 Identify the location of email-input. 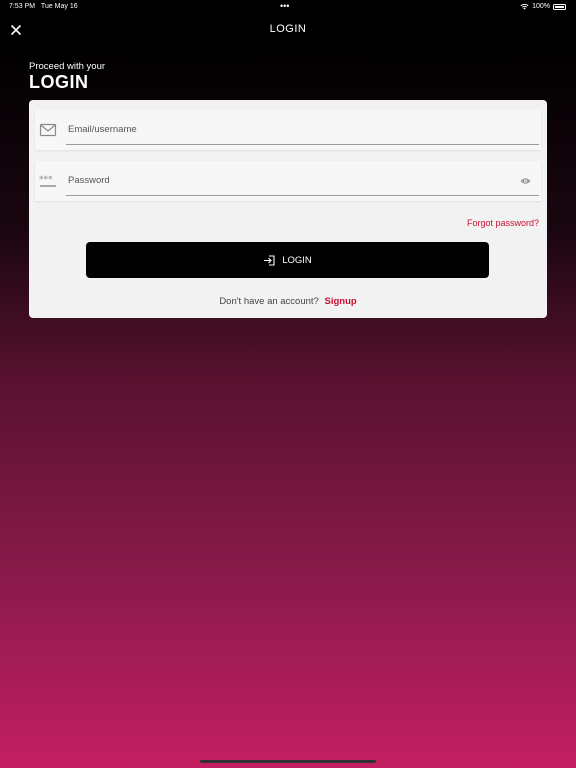
(302, 129).